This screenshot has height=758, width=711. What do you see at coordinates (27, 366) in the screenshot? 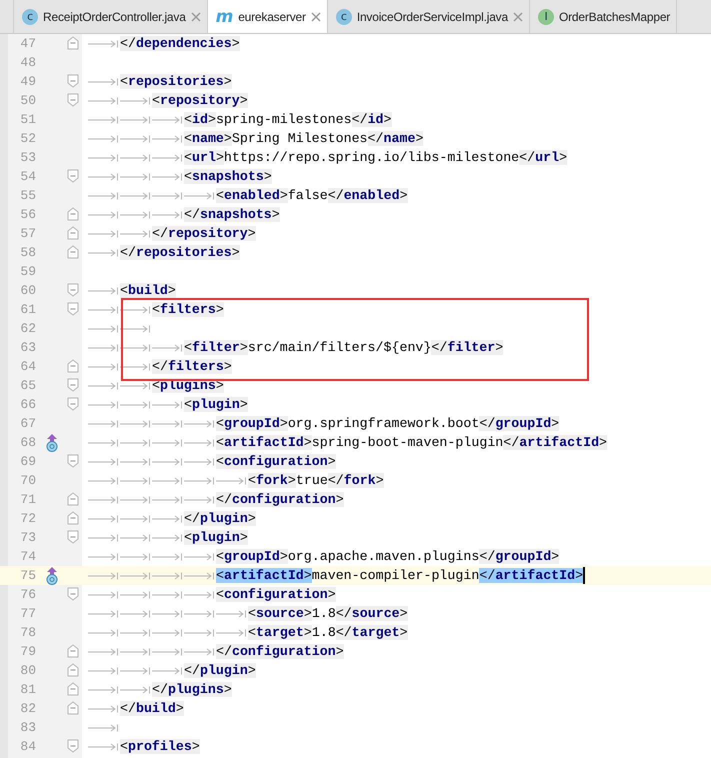
I see `line-number: 64` at bounding box center [27, 366].